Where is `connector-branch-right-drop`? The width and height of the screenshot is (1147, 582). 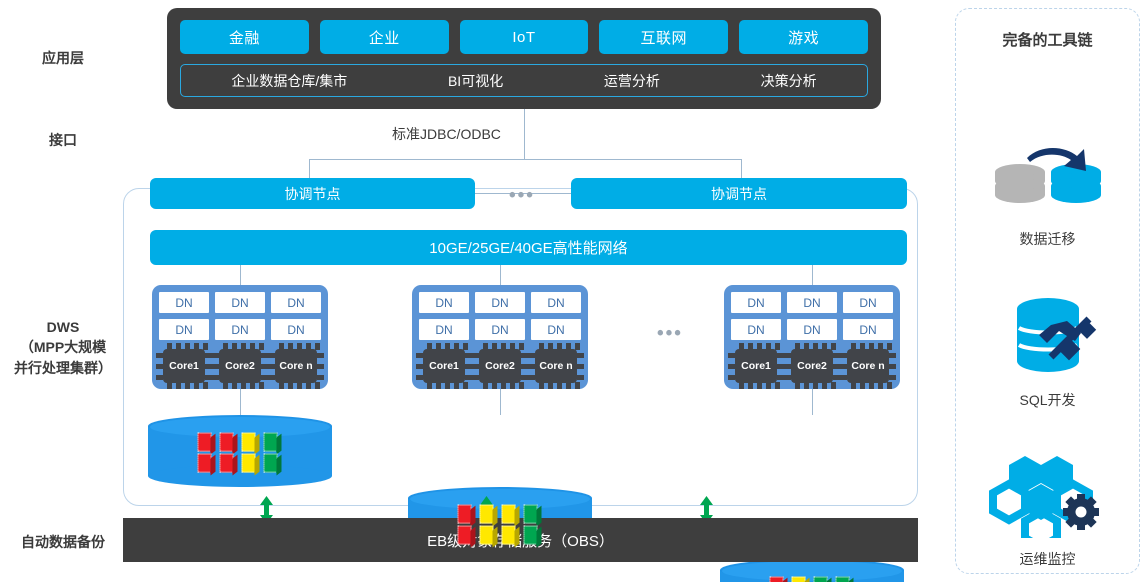
connector-branch-right-drop is located at coordinates (741, 169).